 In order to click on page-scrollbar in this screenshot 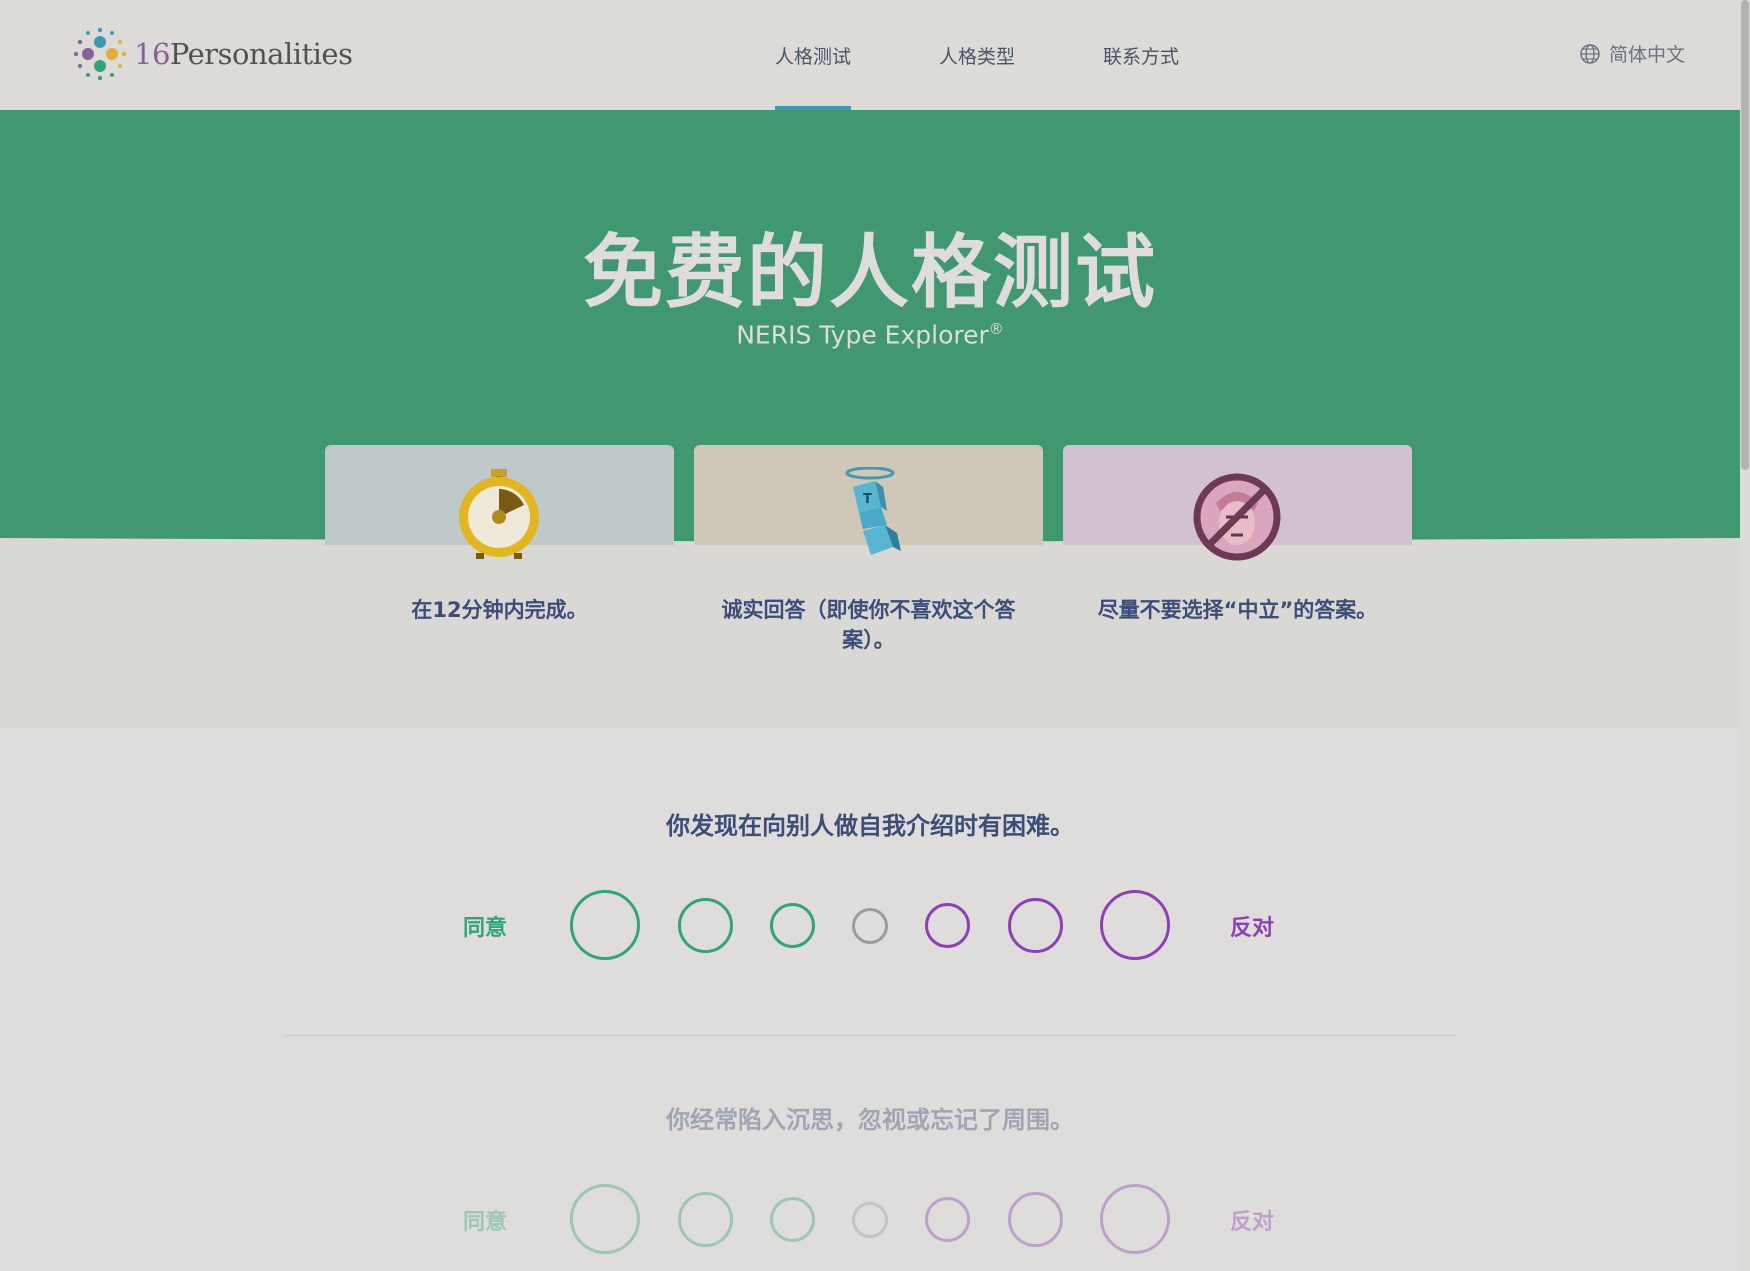, I will do `click(1745, 635)`.